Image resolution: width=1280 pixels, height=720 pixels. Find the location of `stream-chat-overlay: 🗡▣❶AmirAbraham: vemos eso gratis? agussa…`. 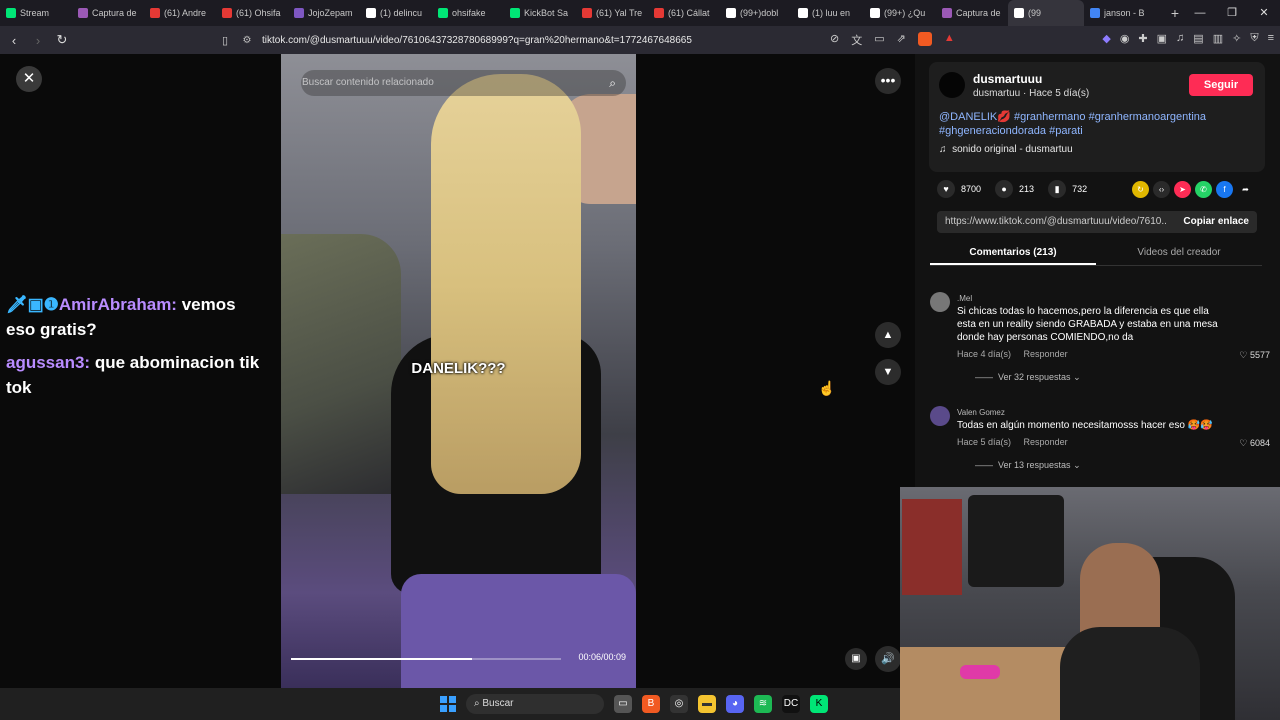

stream-chat-overlay: 🗡▣❶AmirAbraham: vemos eso gratis? agussa… is located at coordinates (136, 350).